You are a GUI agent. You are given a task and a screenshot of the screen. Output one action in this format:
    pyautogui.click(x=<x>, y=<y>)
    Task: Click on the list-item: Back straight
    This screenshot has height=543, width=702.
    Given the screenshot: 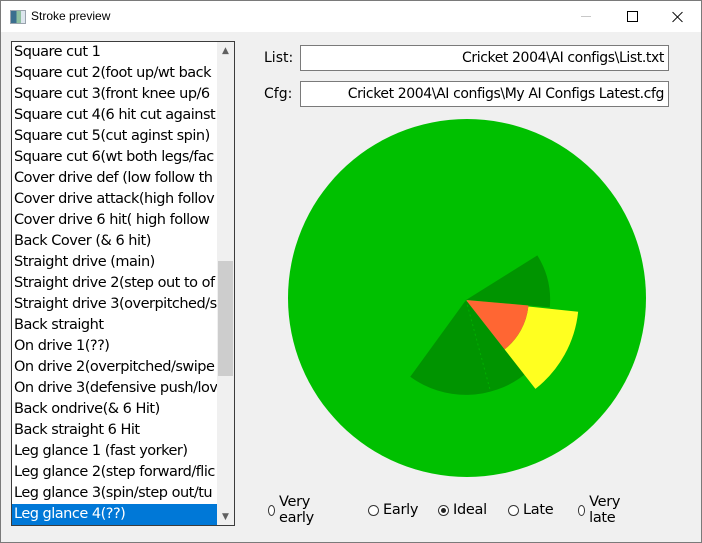 What is the action you would take?
    pyautogui.click(x=114, y=325)
    